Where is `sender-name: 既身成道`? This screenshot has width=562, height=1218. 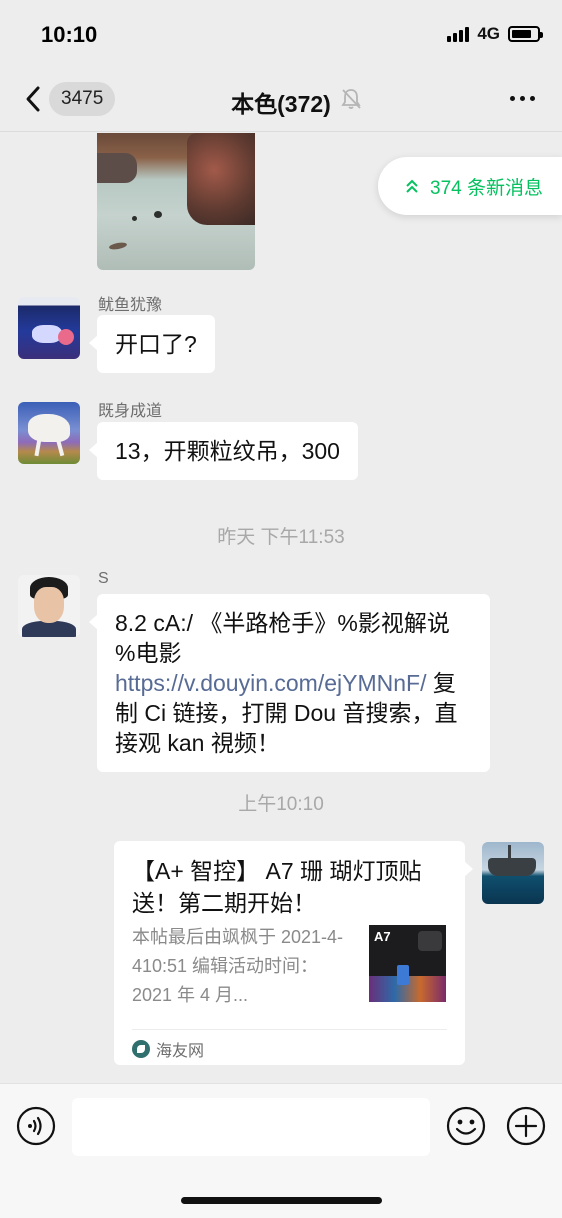
sender-name: 既身成道 is located at coordinates (130, 411).